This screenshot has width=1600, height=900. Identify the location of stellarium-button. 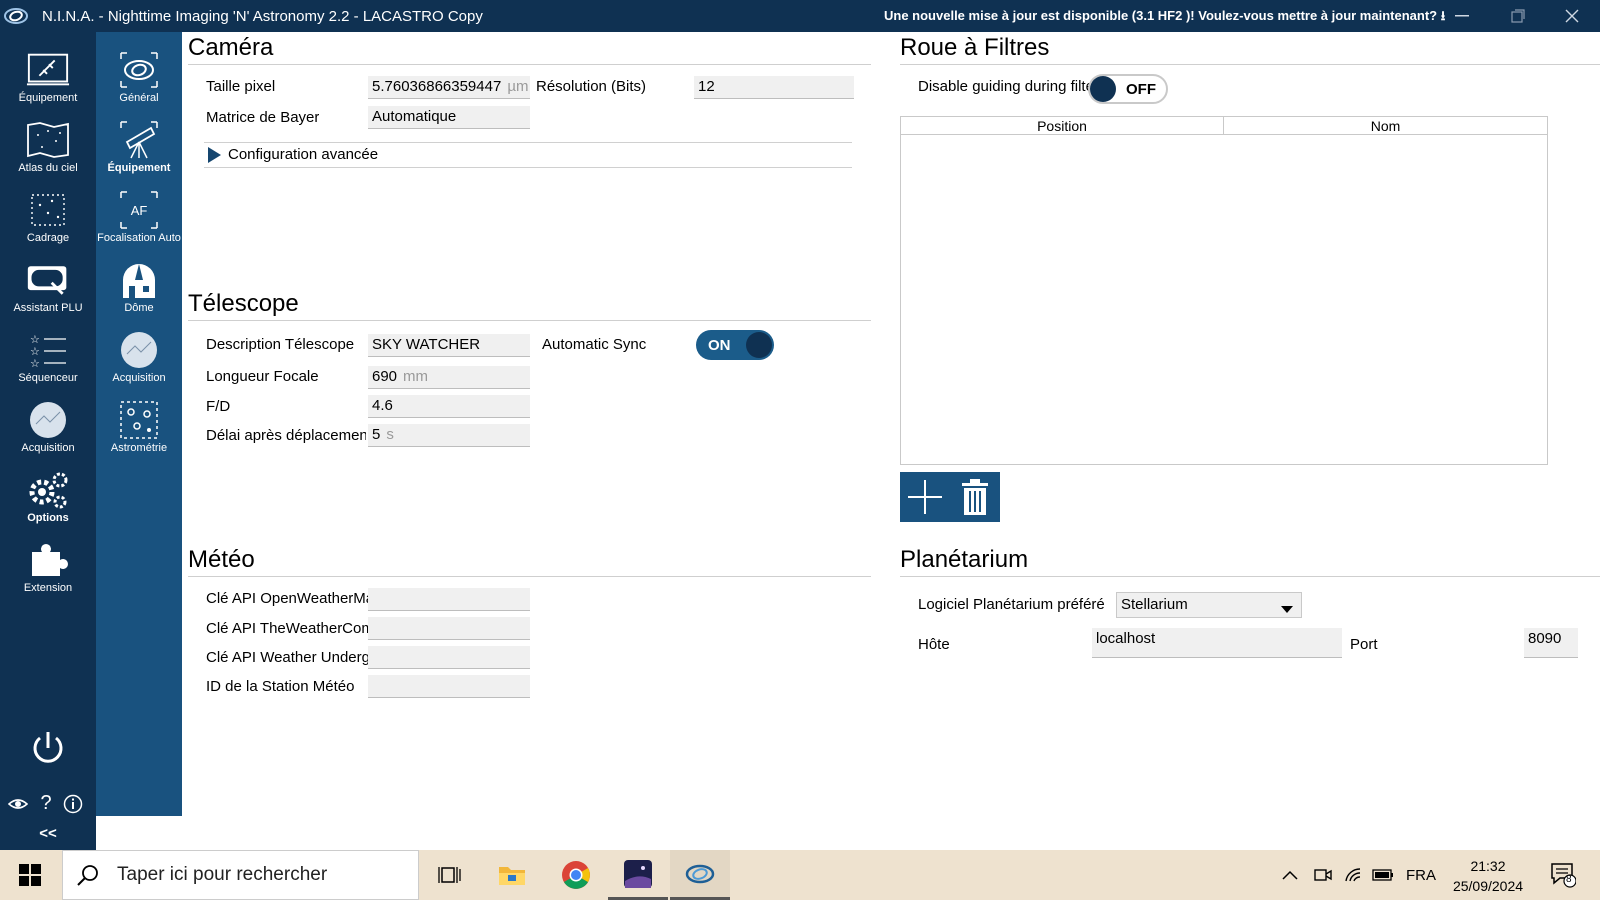
(638, 875).